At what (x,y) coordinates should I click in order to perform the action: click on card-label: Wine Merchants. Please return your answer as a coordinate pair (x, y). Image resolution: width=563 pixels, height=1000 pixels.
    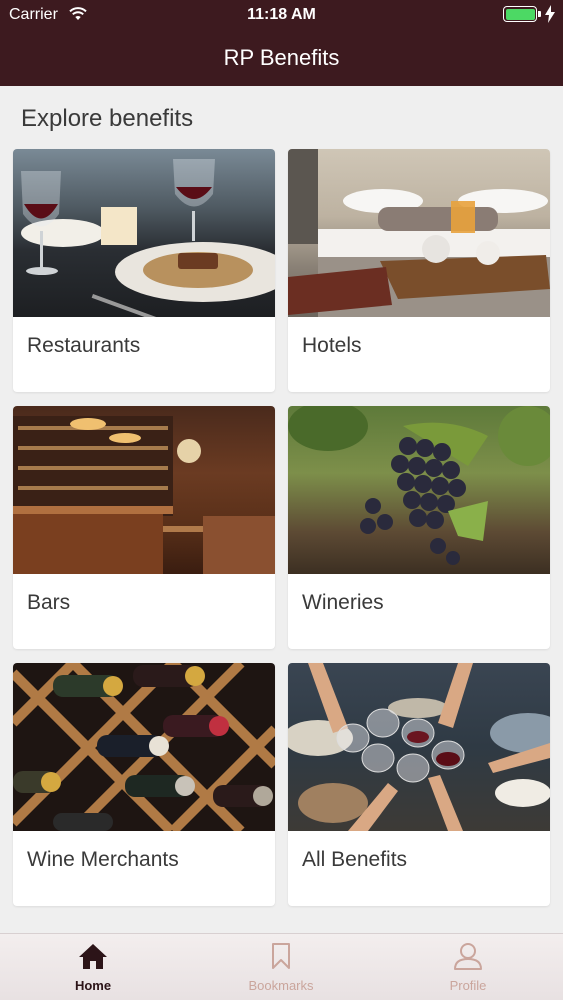
    Looking at the image, I should click on (103, 859).